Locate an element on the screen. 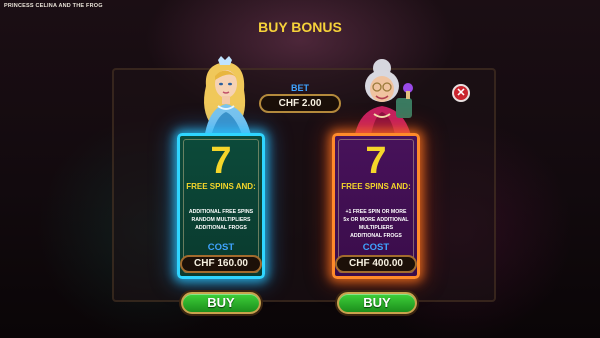 The width and height of the screenshot is (600, 338). grandmother-character is located at coordinates (388, 99).